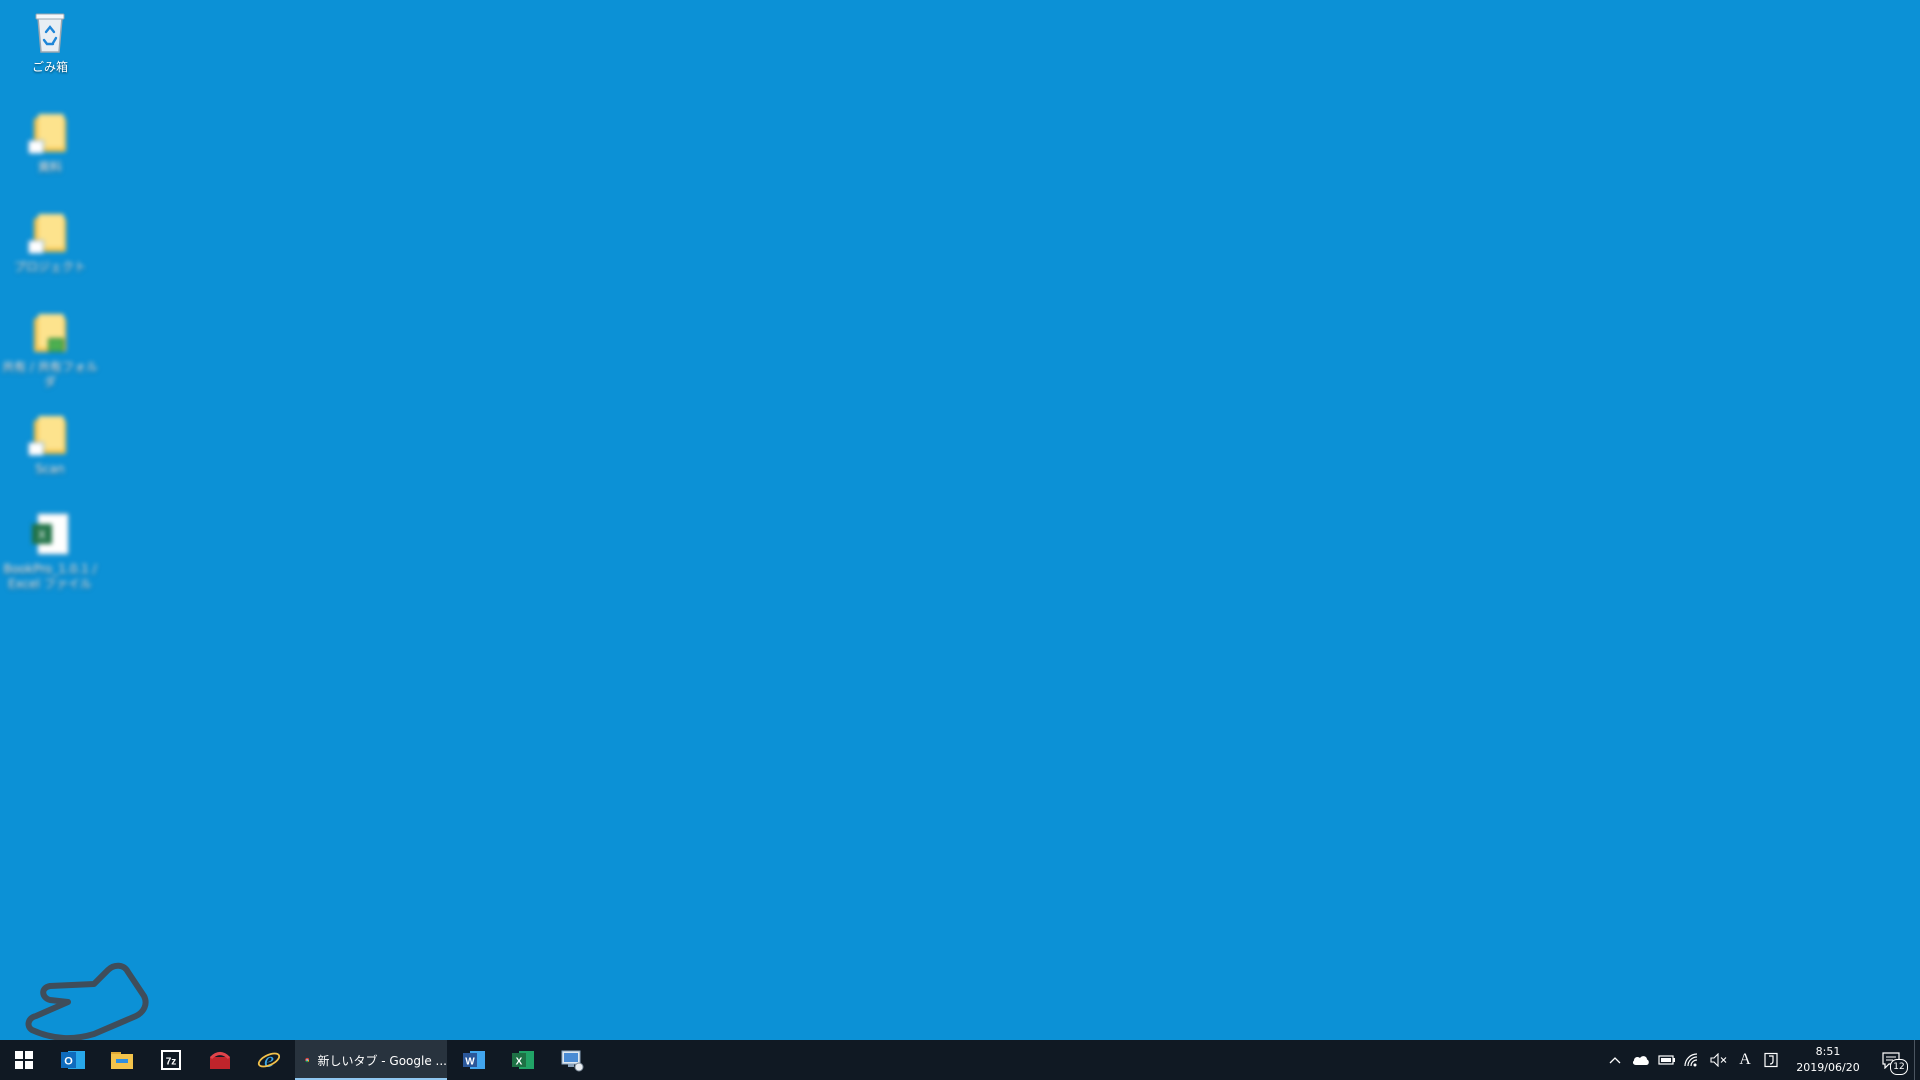 The width and height of the screenshot is (1920, 1080). I want to click on desktop-icon-folder-4: Scan, so click(50, 443).